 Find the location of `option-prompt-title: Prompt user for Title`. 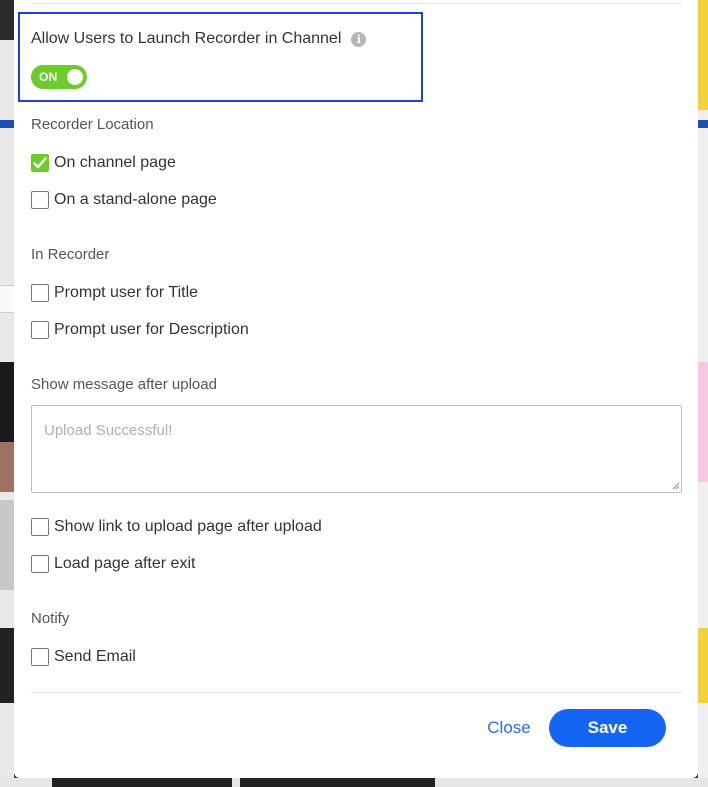

option-prompt-title: Prompt user for Title is located at coordinates (114, 293).